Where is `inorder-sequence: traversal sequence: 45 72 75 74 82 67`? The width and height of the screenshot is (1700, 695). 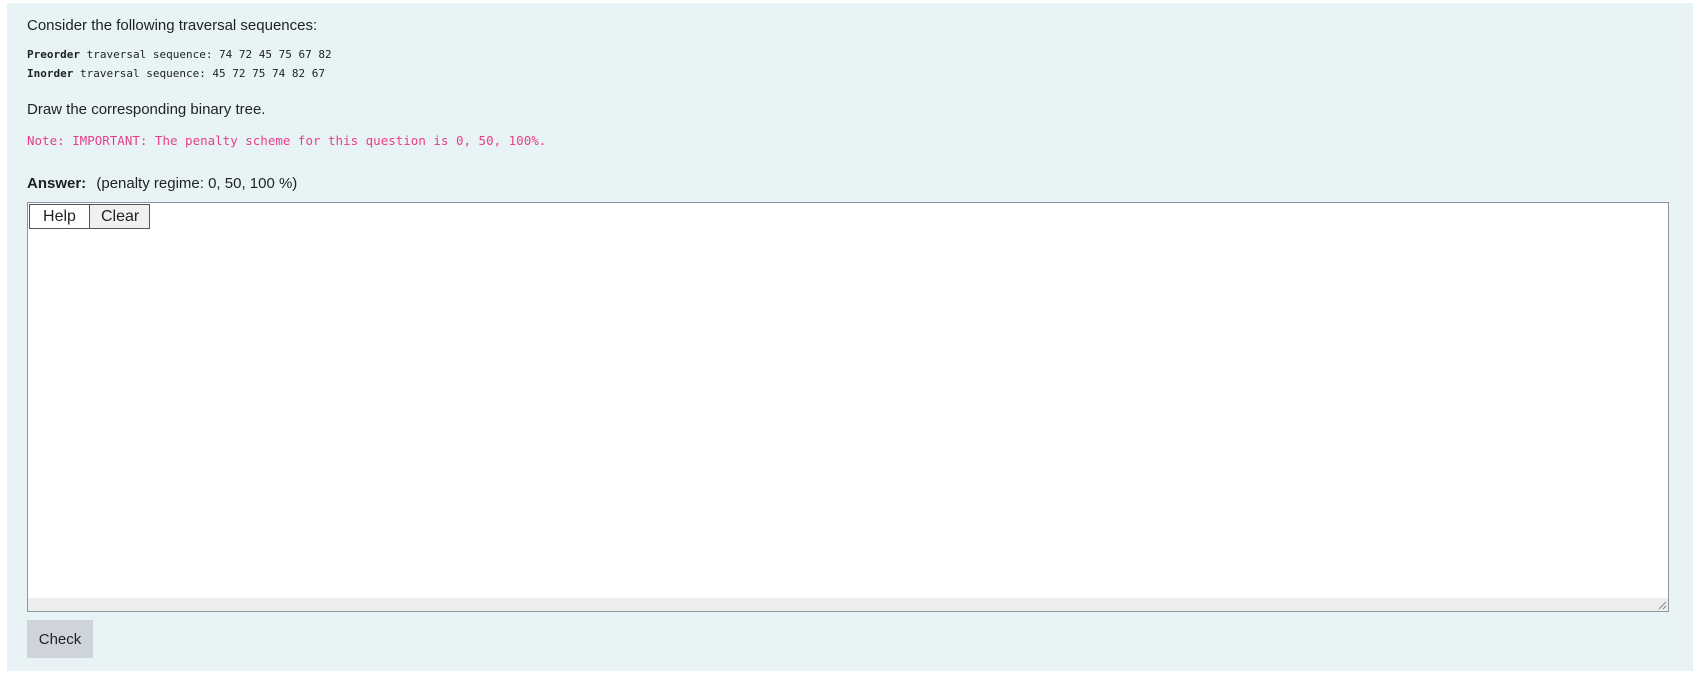 inorder-sequence: traversal sequence: 45 72 75 74 82 67 is located at coordinates (199, 73).